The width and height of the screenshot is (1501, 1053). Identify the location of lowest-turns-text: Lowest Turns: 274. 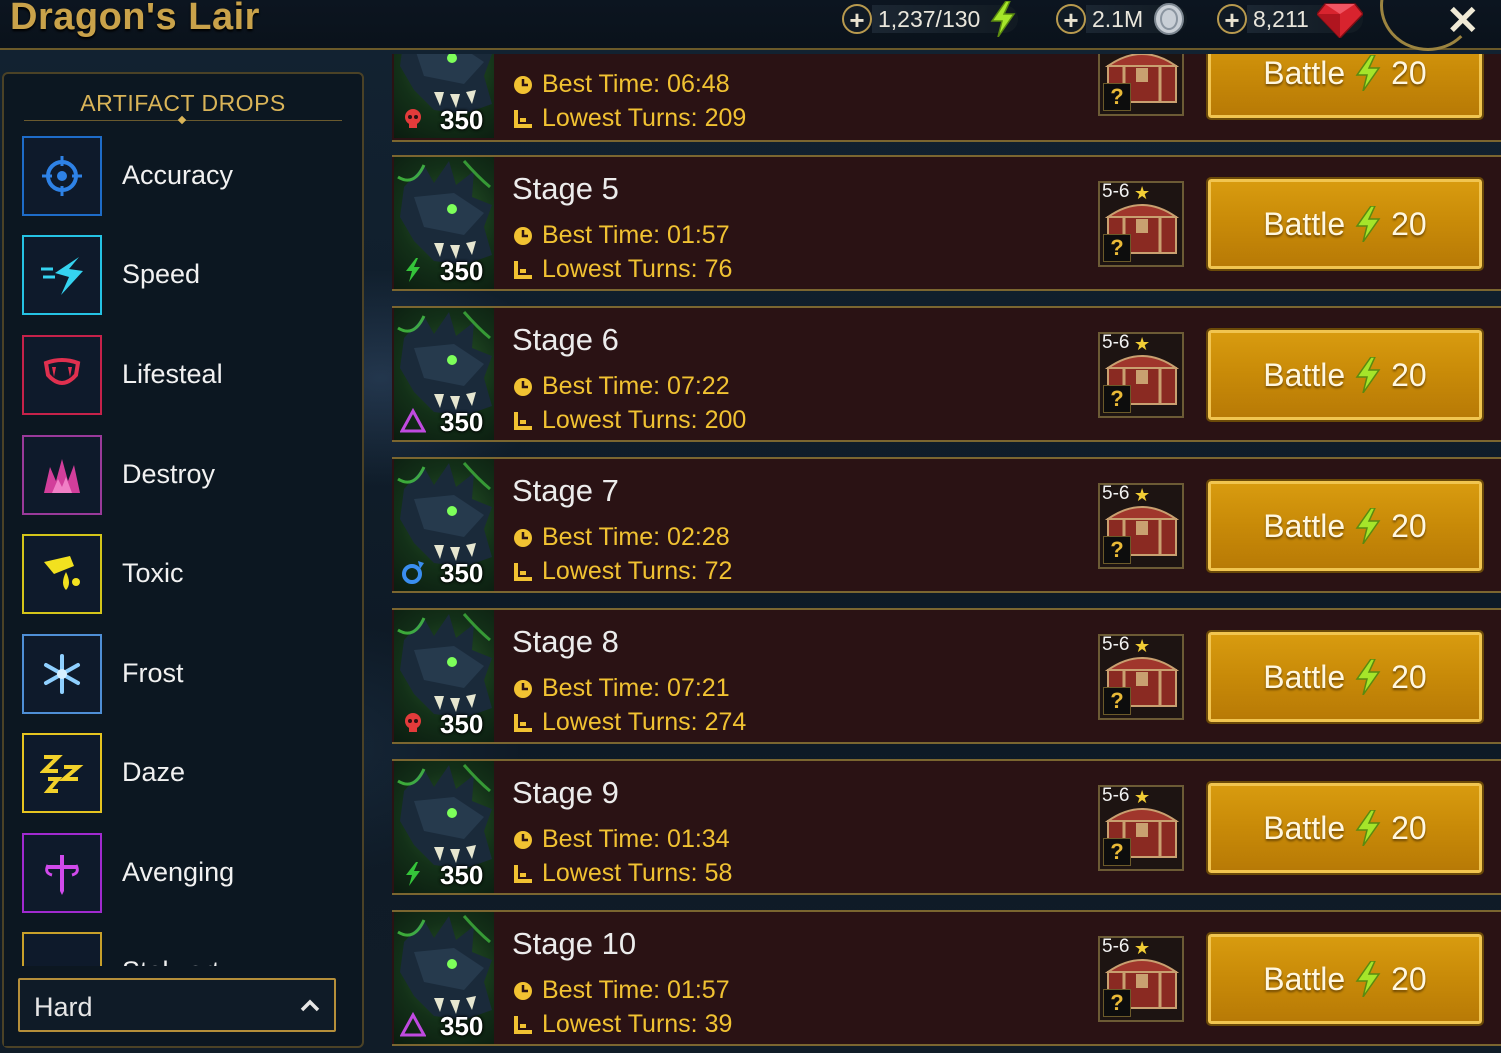
(644, 722).